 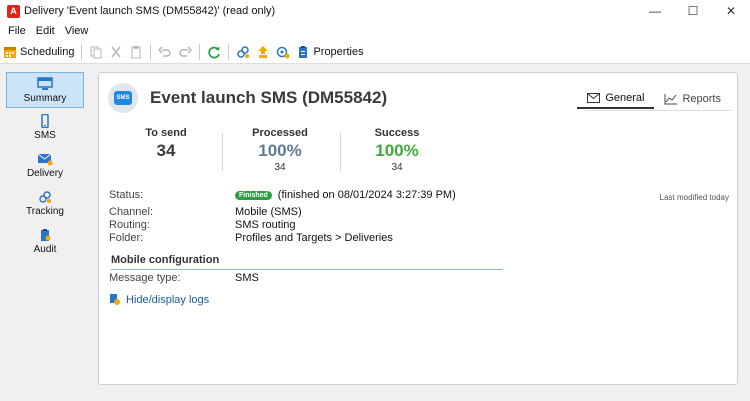 I want to click on undo-icon, so click(x=165, y=52).